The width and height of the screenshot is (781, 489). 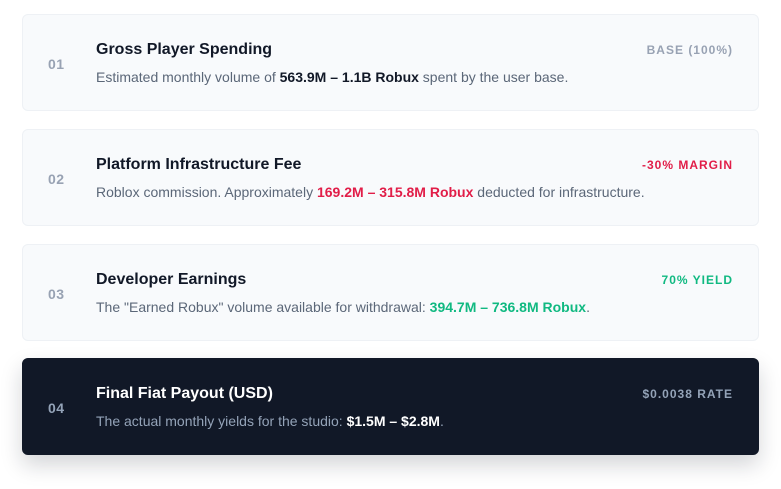 What do you see at coordinates (199, 164) in the screenshot?
I see `step-title: Platform Infrastructure Fee` at bounding box center [199, 164].